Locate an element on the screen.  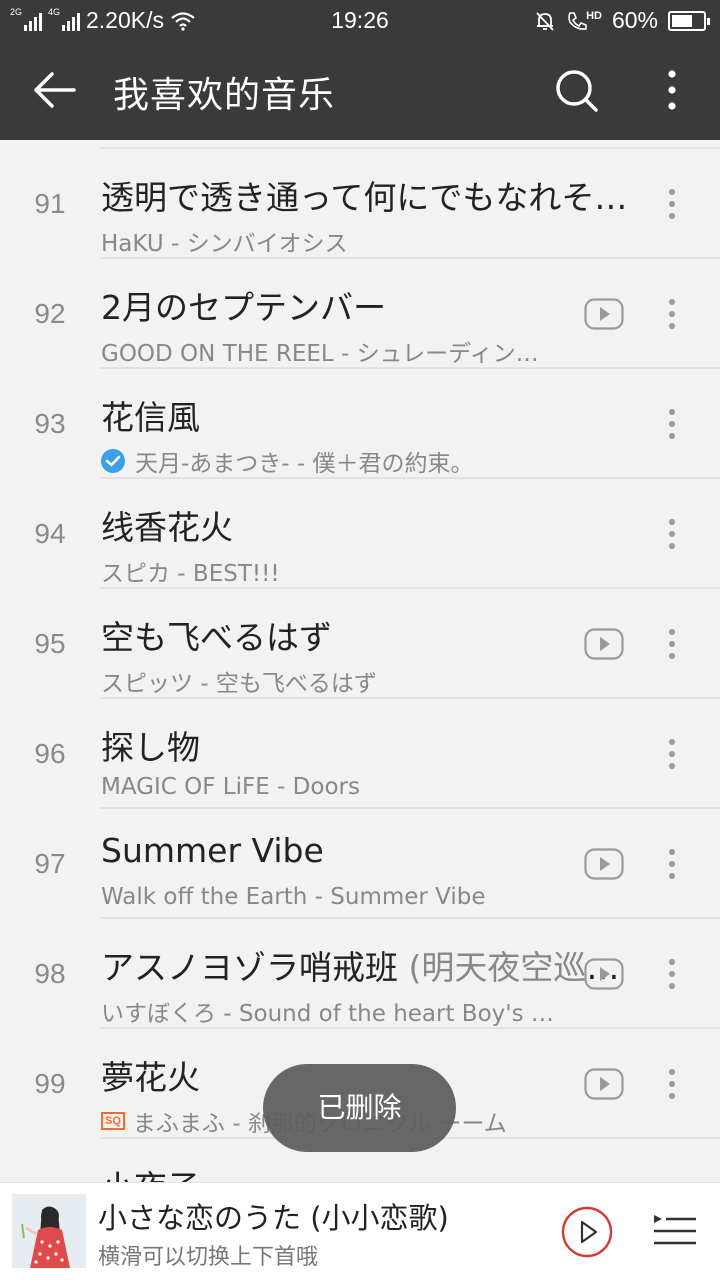
song-row: 94 线香花火 スピカ - BEST!!! is located at coordinates (360, 534).